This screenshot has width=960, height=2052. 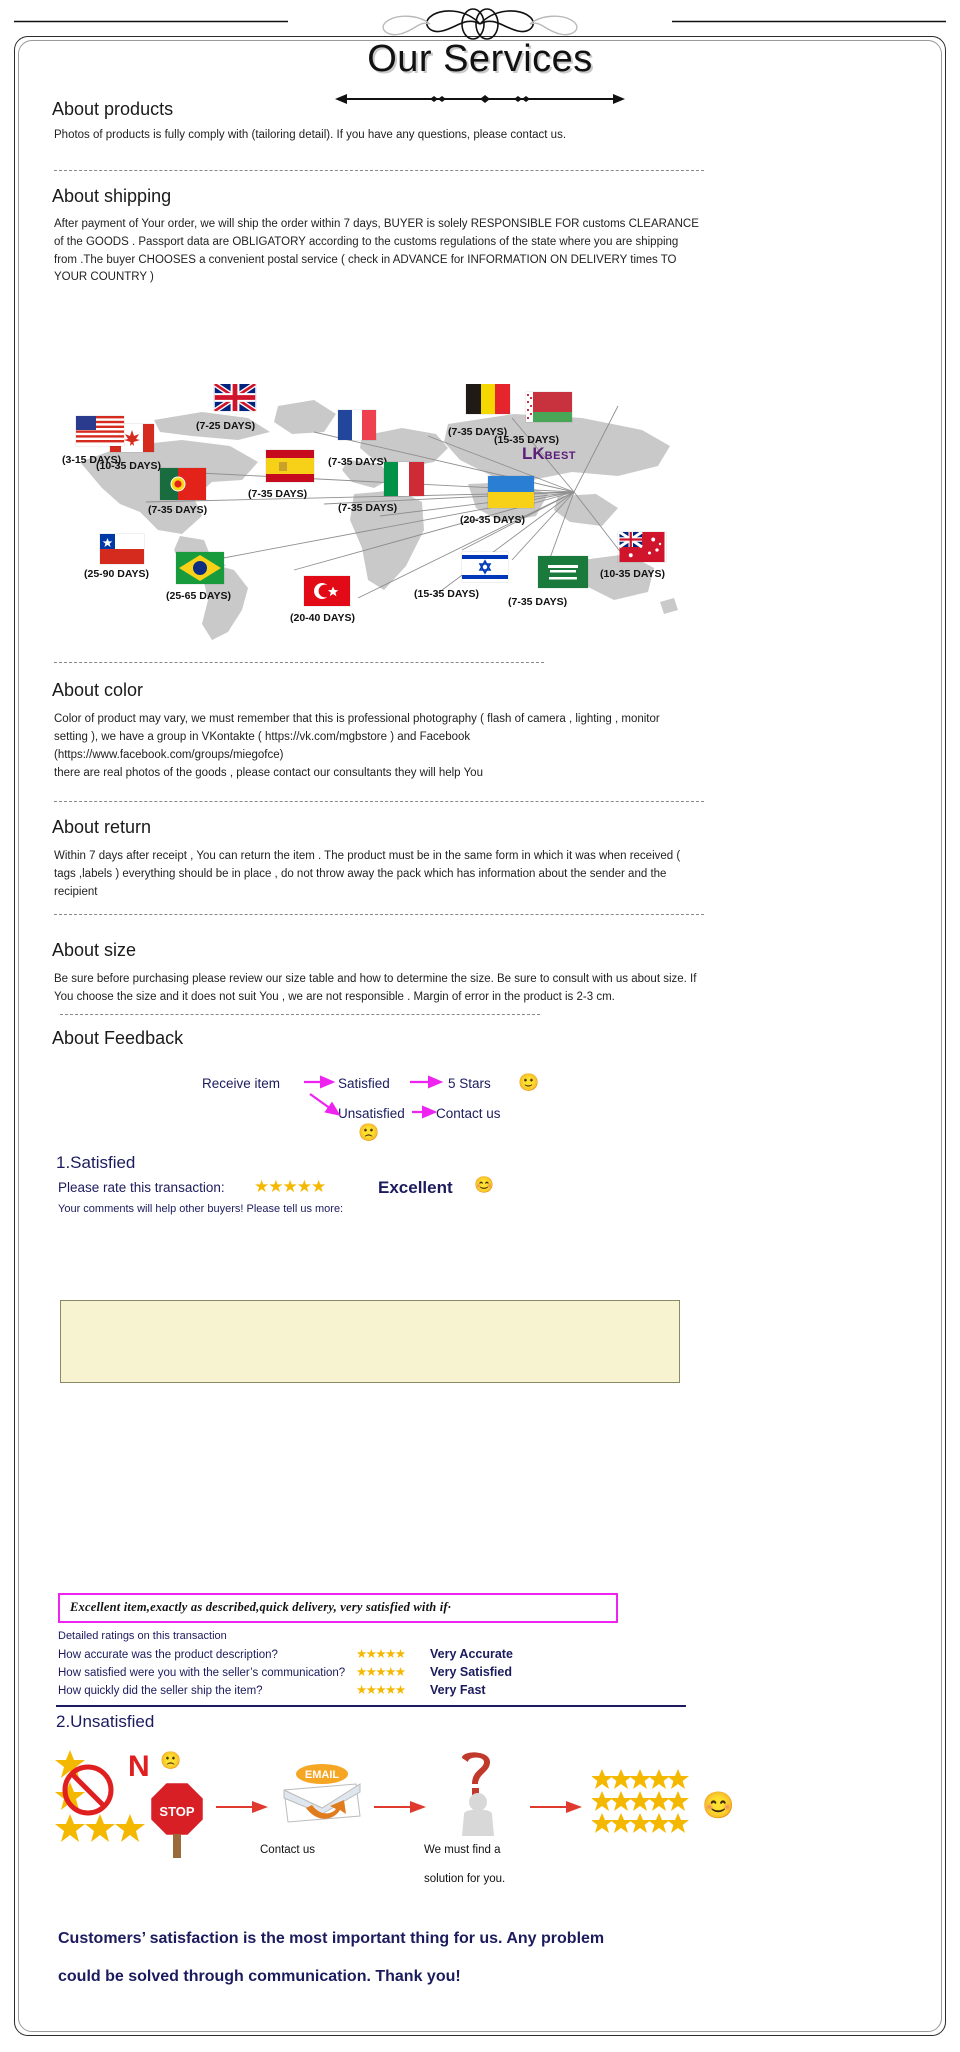 What do you see at coordinates (641, 547) in the screenshot?
I see `flag-australia-icon` at bounding box center [641, 547].